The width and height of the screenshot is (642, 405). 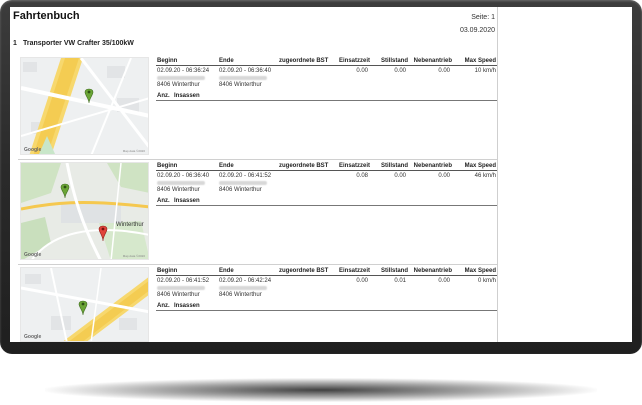 I want to click on trip-begin-time: 02.09.20 - 06:41:52, so click(x=183, y=281).